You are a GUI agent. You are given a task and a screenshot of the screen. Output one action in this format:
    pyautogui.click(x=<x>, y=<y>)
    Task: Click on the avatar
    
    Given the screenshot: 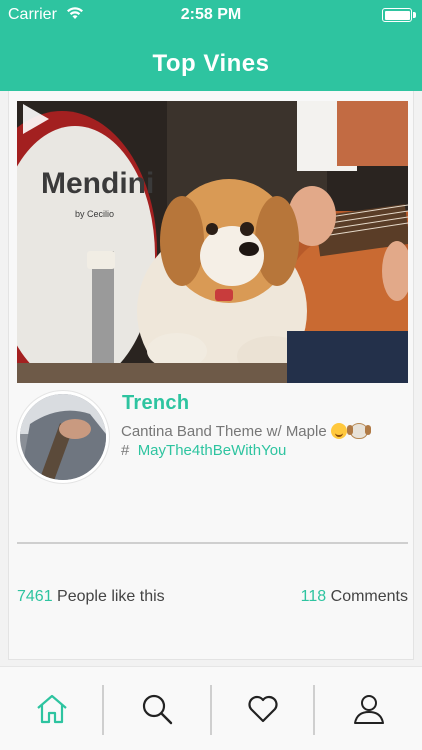 What is the action you would take?
    pyautogui.click(x=63, y=437)
    